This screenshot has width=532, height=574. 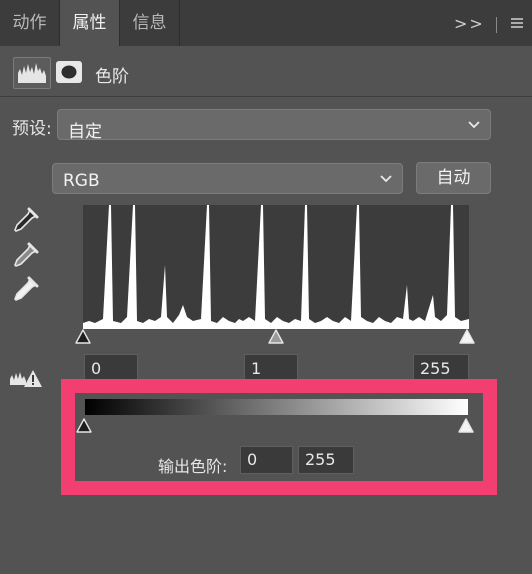 I want to click on output-levels-label: 输出色阶:, so click(x=193, y=466).